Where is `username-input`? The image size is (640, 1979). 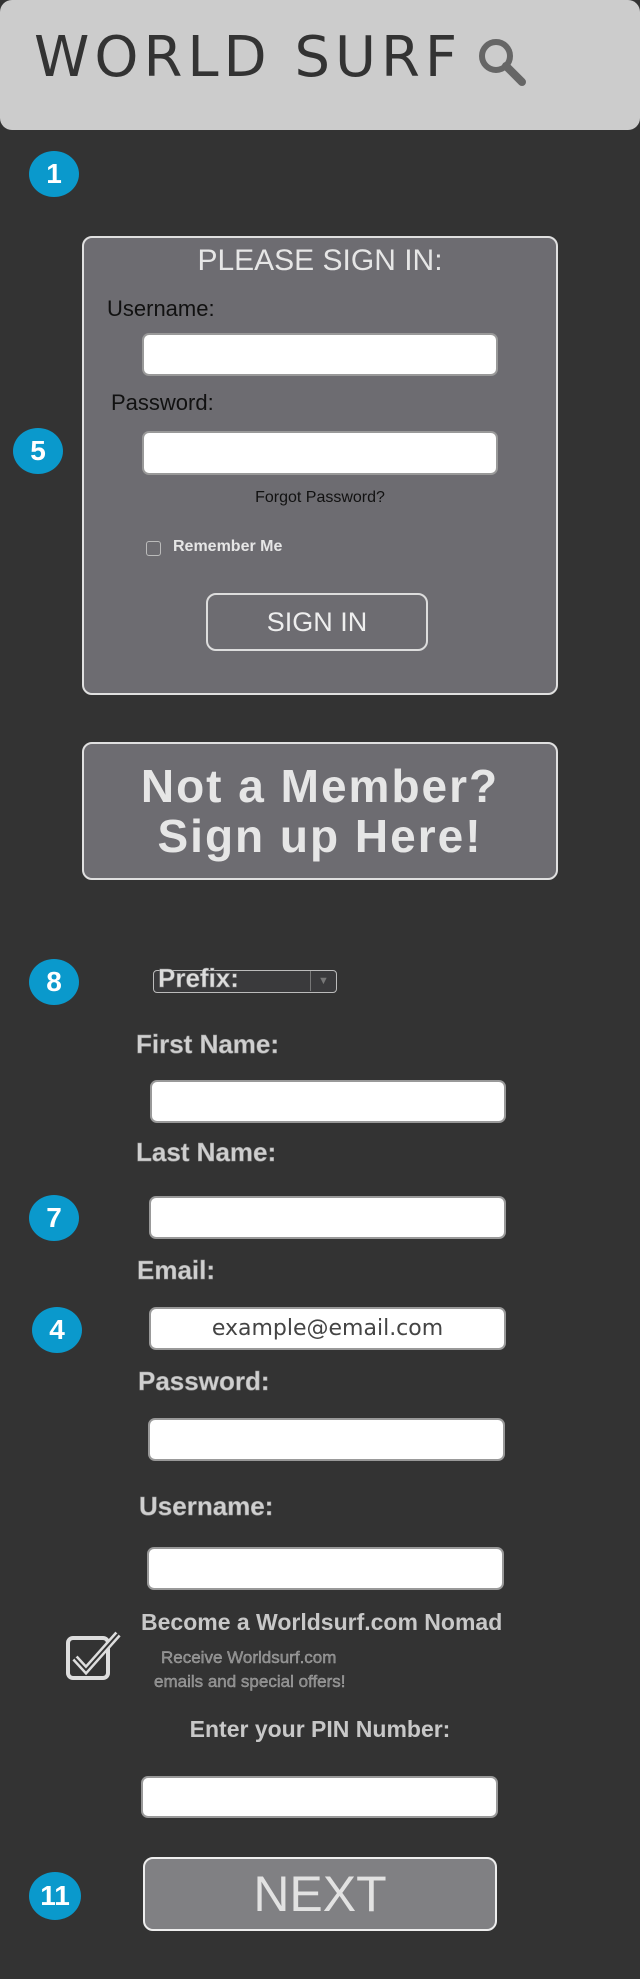
username-input is located at coordinates (325, 1568).